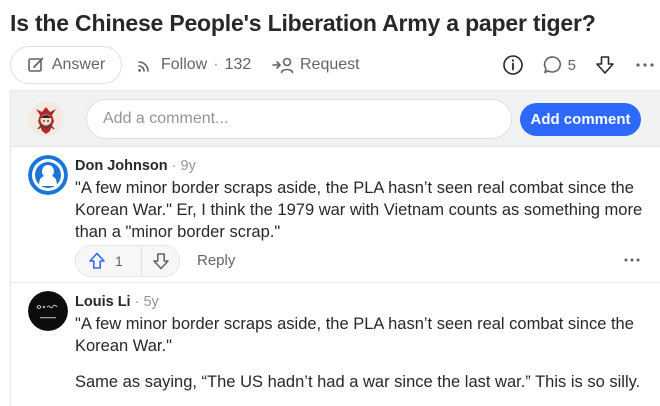 This screenshot has width=660, height=406. Describe the element at coordinates (513, 65) in the screenshot. I see `info-icon` at that location.